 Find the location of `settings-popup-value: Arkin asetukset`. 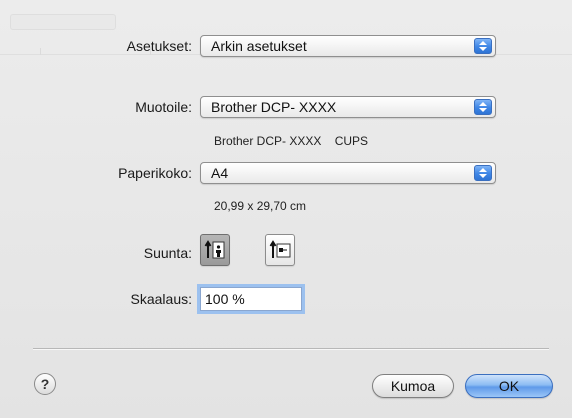

settings-popup-value: Arkin asetukset is located at coordinates (259, 46).